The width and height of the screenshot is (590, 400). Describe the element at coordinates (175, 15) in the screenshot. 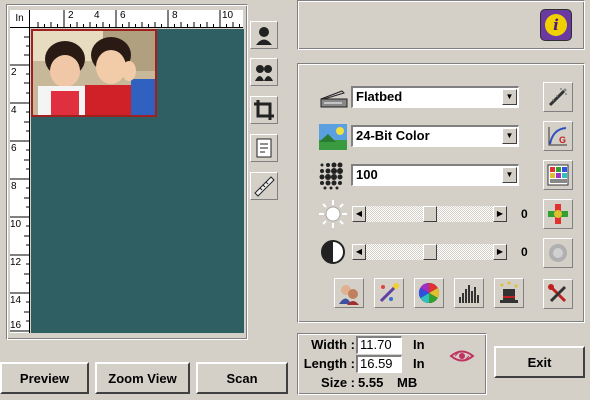

I see `ruler-top-tick: 8` at that location.